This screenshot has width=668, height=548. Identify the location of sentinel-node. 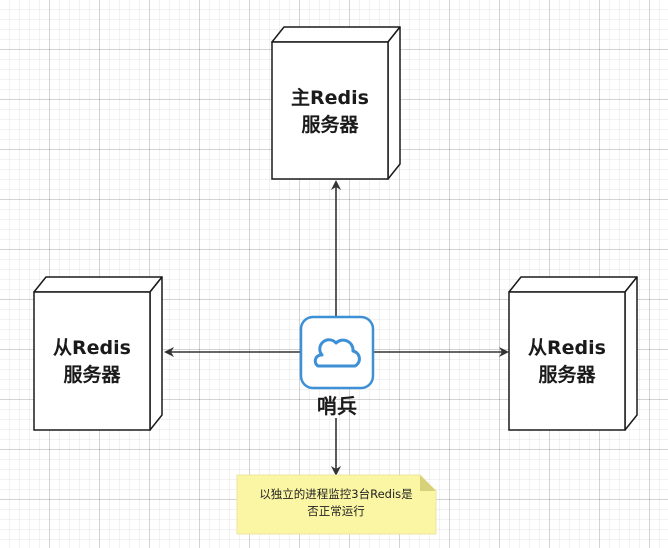
(337, 352).